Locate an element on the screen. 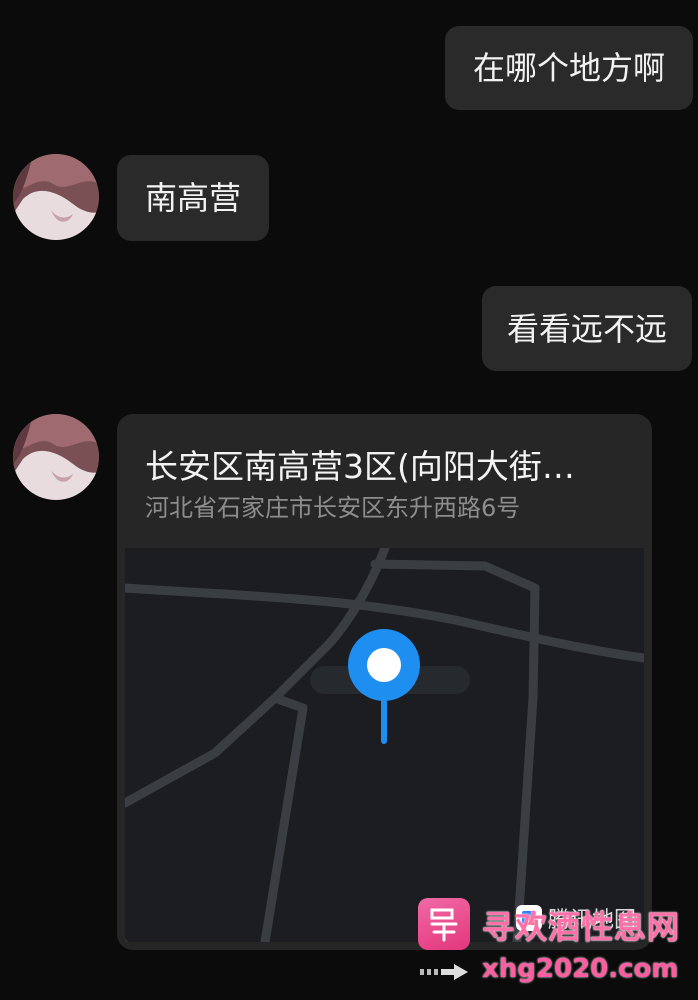 The height and width of the screenshot is (1000, 698). location-pin-icon is located at coordinates (384, 686).